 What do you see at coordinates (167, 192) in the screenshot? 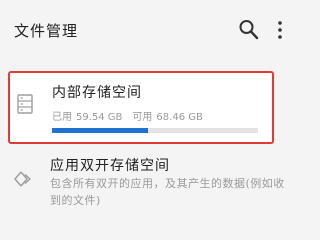
I see `dual-app-storage-description: 包含所有双开的应用，及其产生的数据(例如收到的文件)` at bounding box center [167, 192].